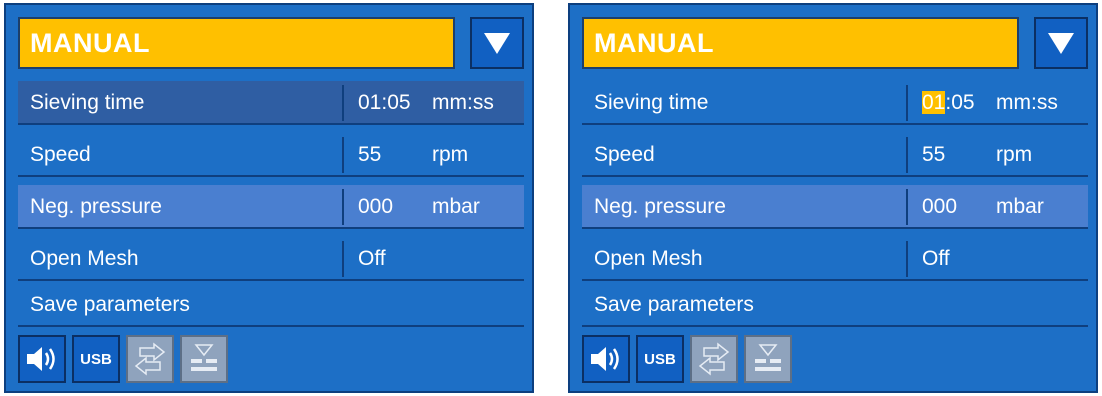 Image resolution: width=1102 pixels, height=396 pixels. Describe the element at coordinates (960, 102) in the screenshot. I see `seconds-value: :05` at that location.